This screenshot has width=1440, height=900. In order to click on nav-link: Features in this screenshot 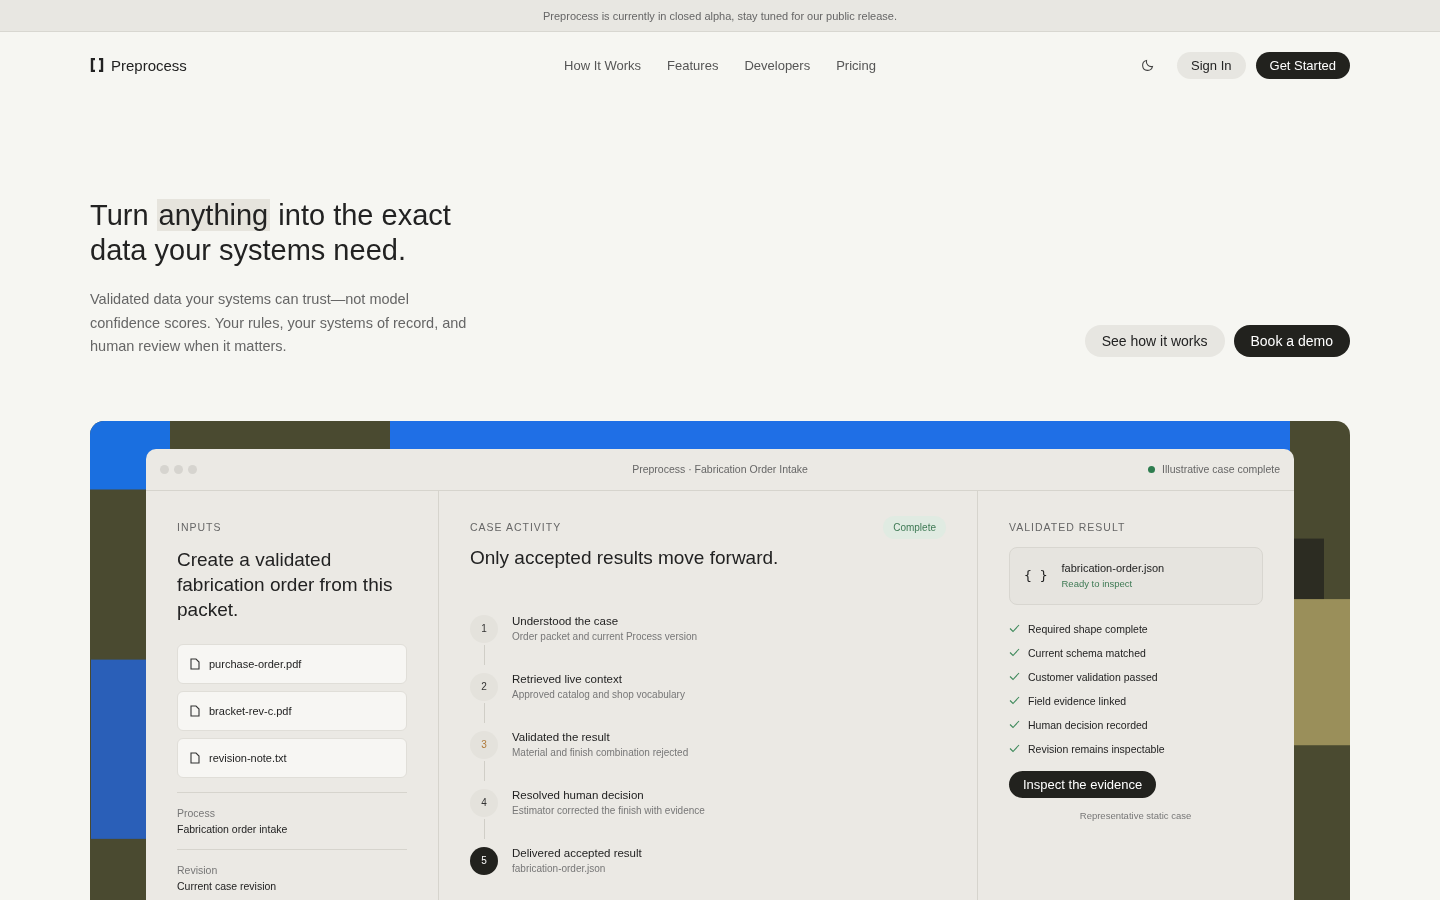, I will do `click(693, 65)`.